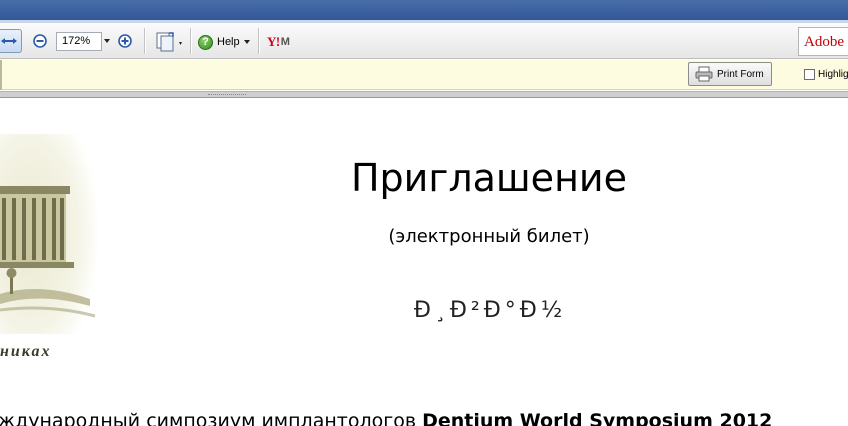  Describe the element at coordinates (833, 74) in the screenshot. I see `highlight-label: Highlig` at that location.